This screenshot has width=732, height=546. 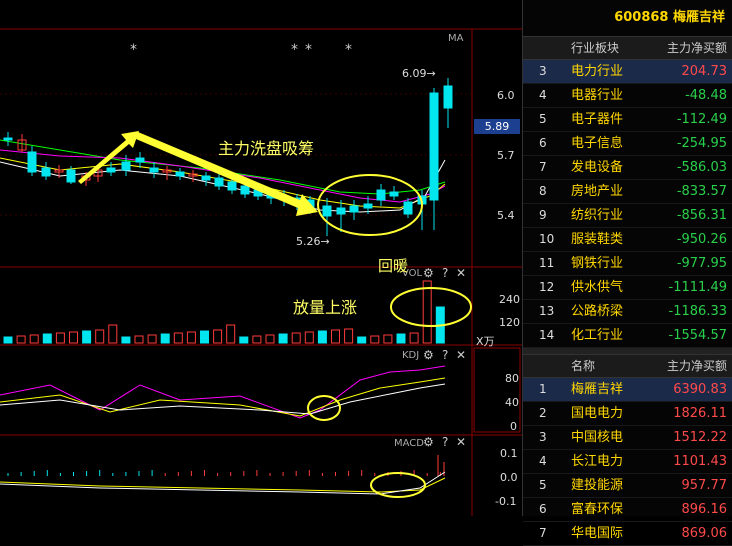 What do you see at coordinates (627, 120) in the screenshot?
I see `table-row: 5 电子器件 -112.49` at bounding box center [627, 120].